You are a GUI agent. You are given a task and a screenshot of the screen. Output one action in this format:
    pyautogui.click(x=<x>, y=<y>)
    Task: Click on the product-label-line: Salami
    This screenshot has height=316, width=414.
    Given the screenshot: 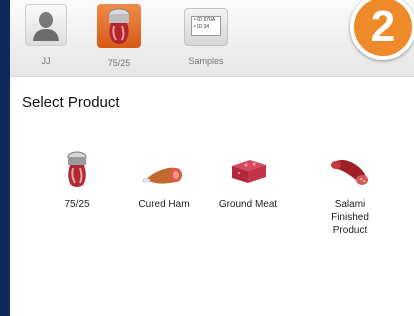 What is the action you would take?
    pyautogui.click(x=350, y=204)
    